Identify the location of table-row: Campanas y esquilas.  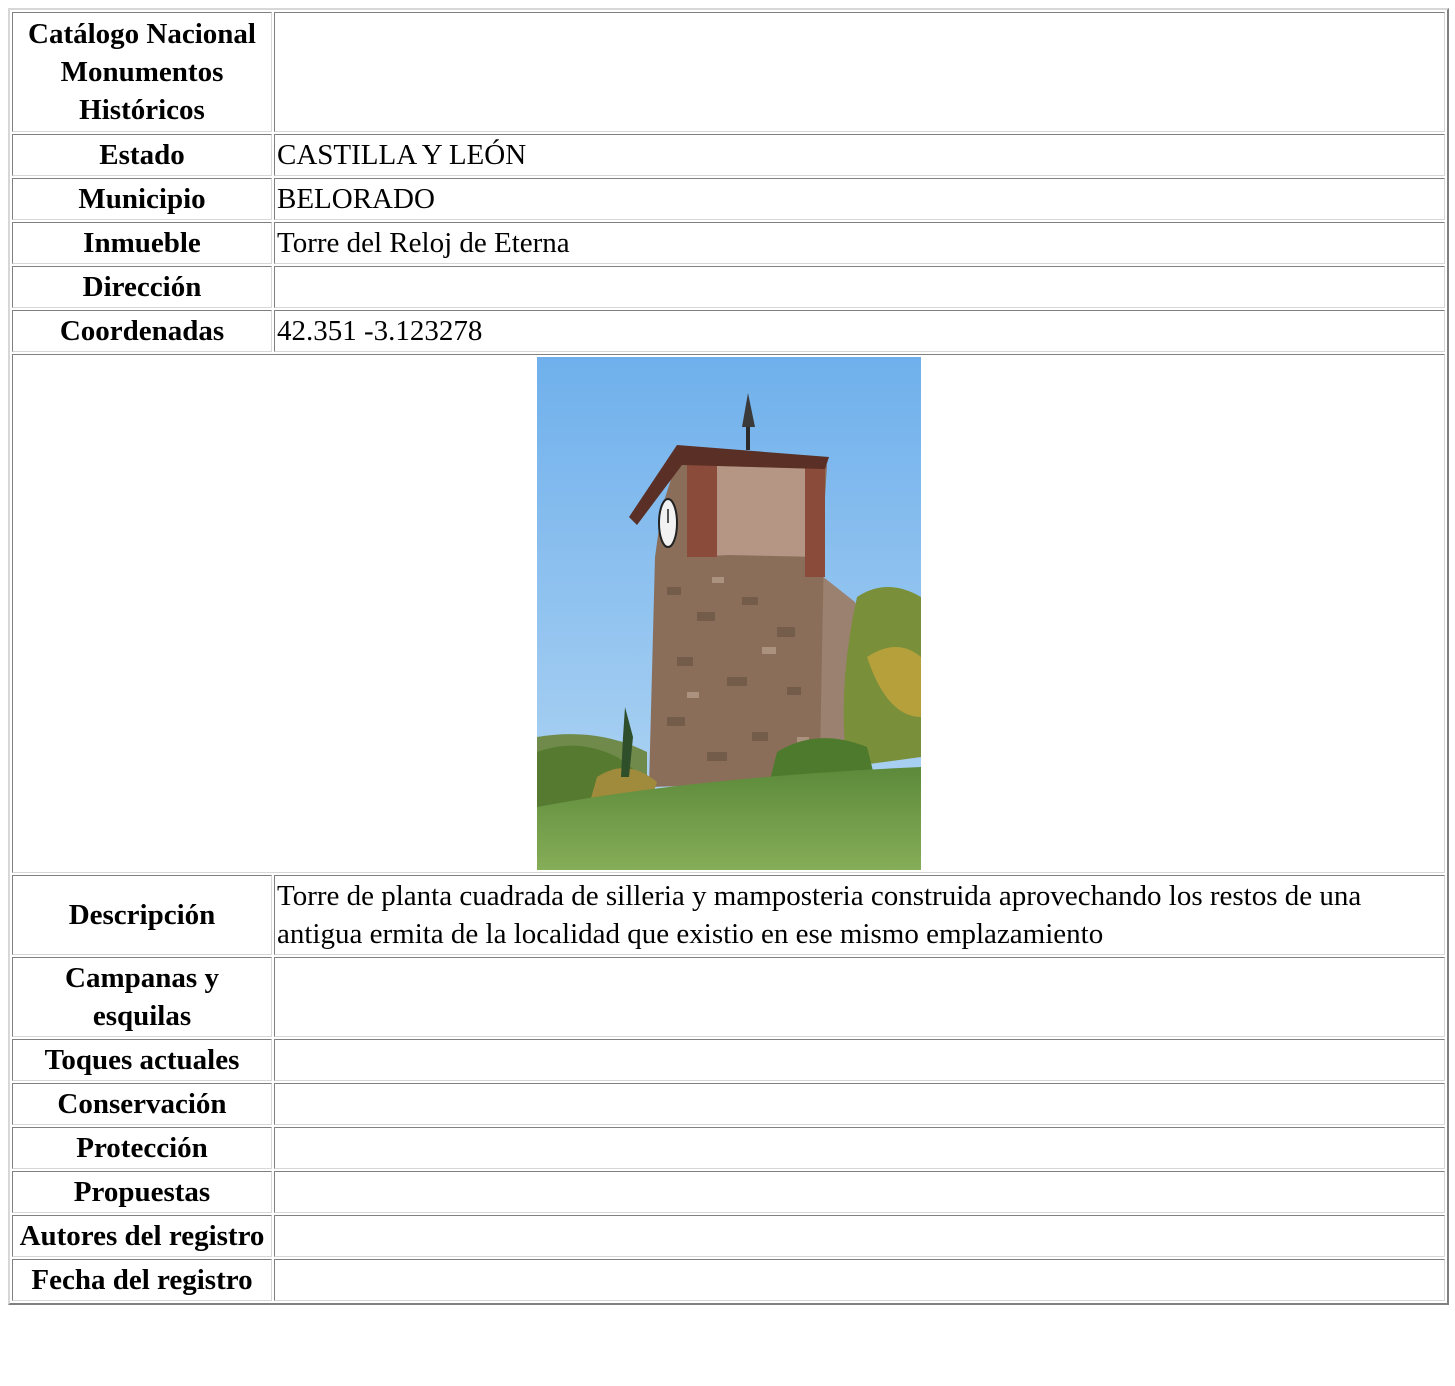
(728, 997).